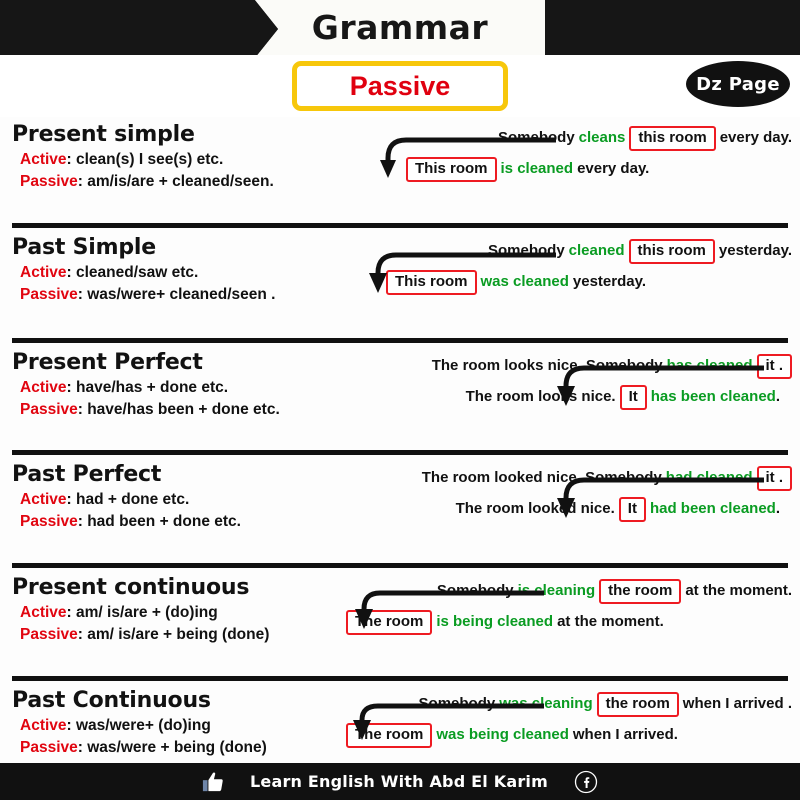  Describe the element at coordinates (709, 478) in the screenshot. I see `active-verb: had cleaned` at that location.